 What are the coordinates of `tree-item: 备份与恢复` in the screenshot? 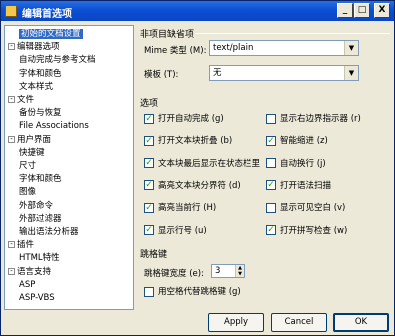 It's located at (40, 113).